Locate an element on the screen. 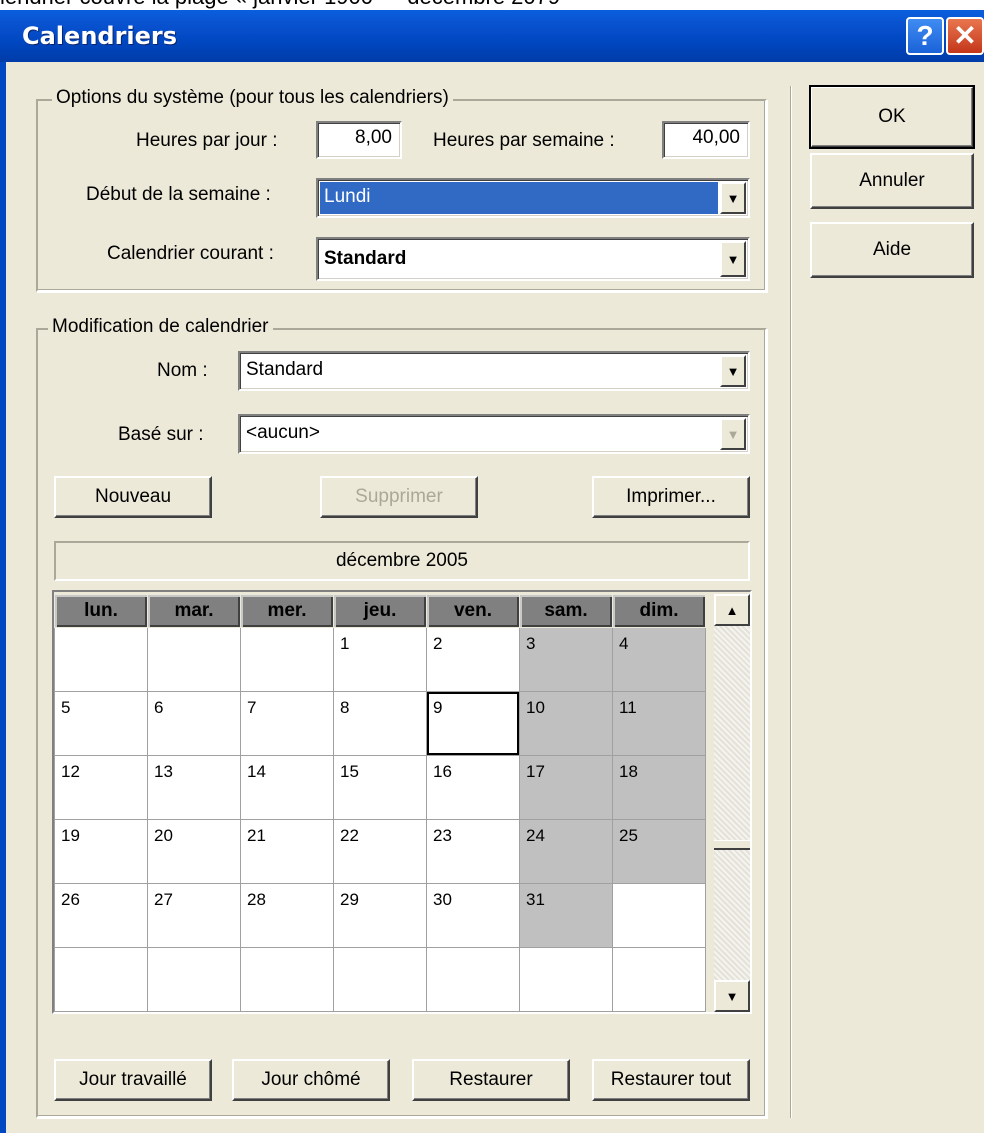 This screenshot has width=984, height=1133. calendar-day-cell: 21 is located at coordinates (287, 851).